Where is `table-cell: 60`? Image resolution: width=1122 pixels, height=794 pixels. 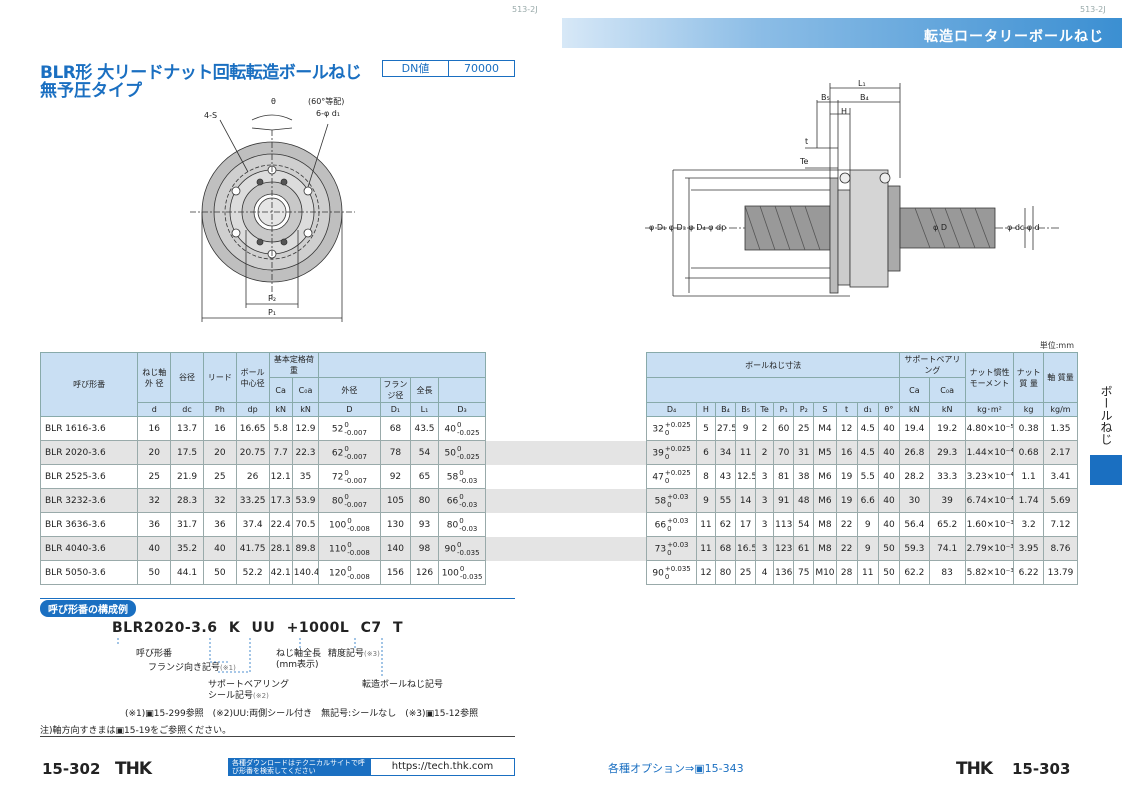 table-cell: 60 is located at coordinates (784, 428).